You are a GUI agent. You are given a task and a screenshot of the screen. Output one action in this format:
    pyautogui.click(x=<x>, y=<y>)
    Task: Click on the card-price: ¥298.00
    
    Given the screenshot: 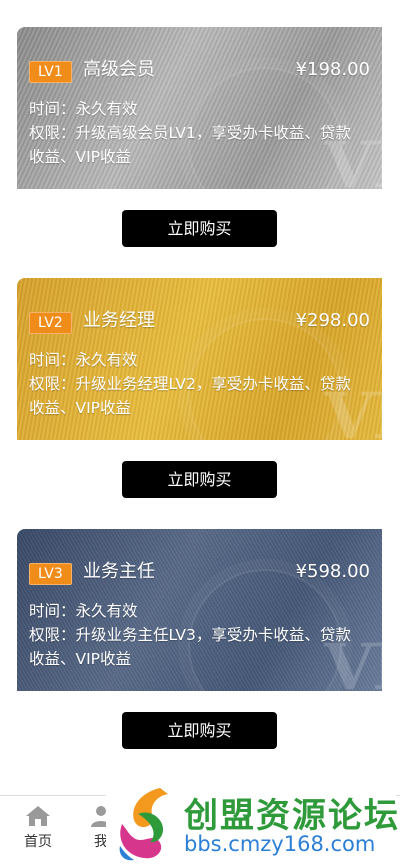 What is the action you would take?
    pyautogui.click(x=332, y=320)
    